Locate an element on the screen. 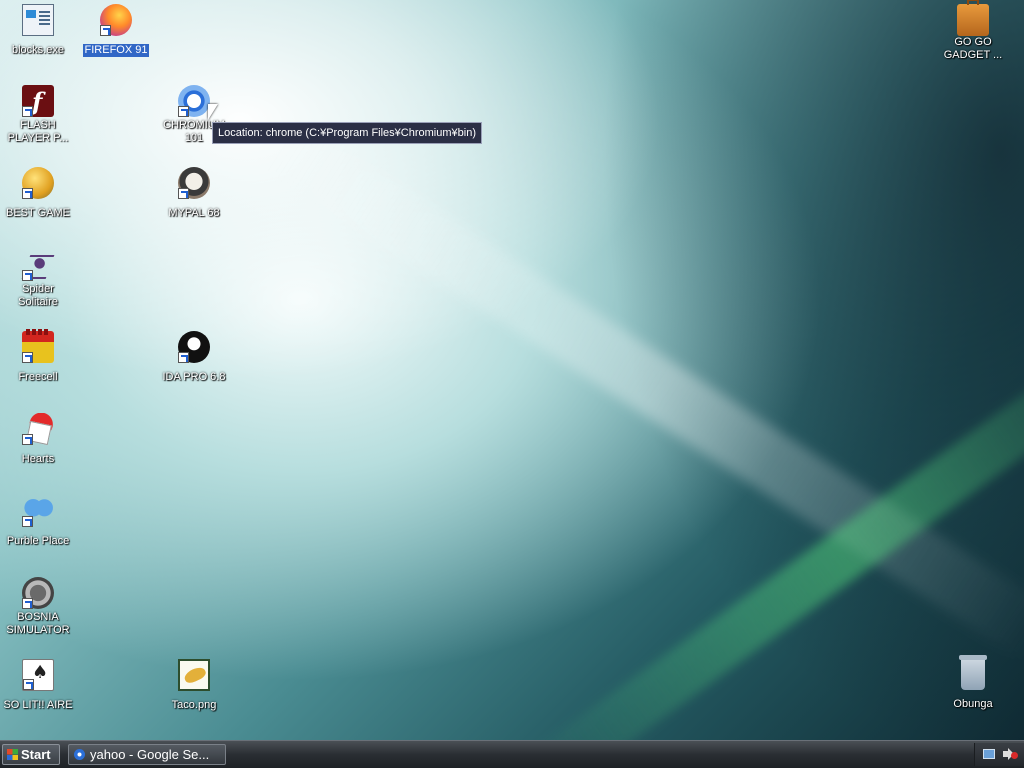  desktop-icon-recycle-bin: Obunga is located at coordinates (973, 683).